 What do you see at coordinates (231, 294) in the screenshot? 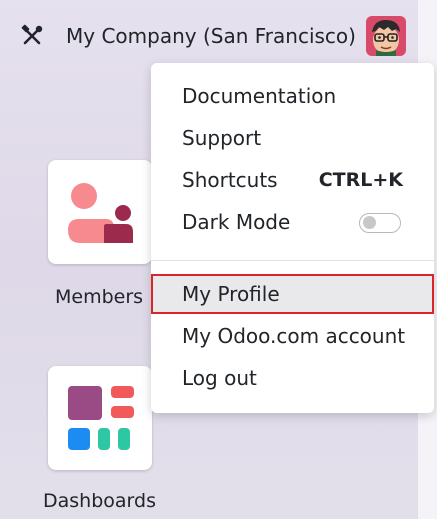
I see `menu-item-label: My Profile` at bounding box center [231, 294].